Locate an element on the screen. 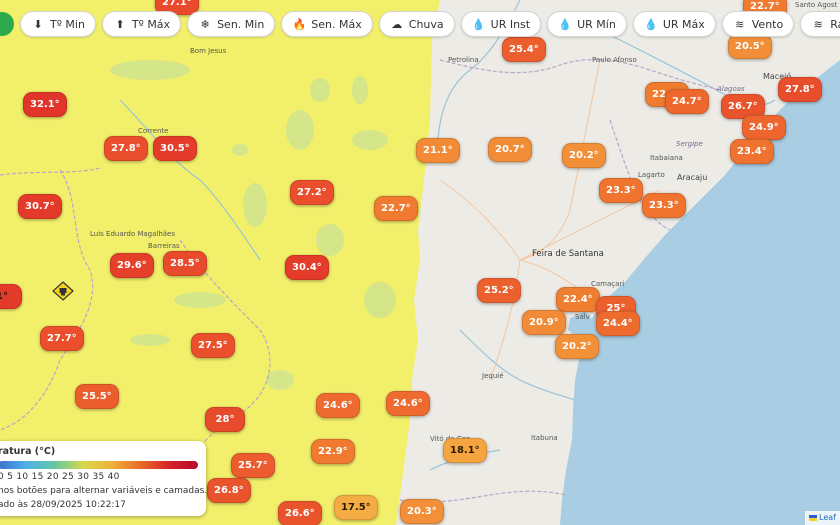  place-label: Alagoas is located at coordinates (730, 89).